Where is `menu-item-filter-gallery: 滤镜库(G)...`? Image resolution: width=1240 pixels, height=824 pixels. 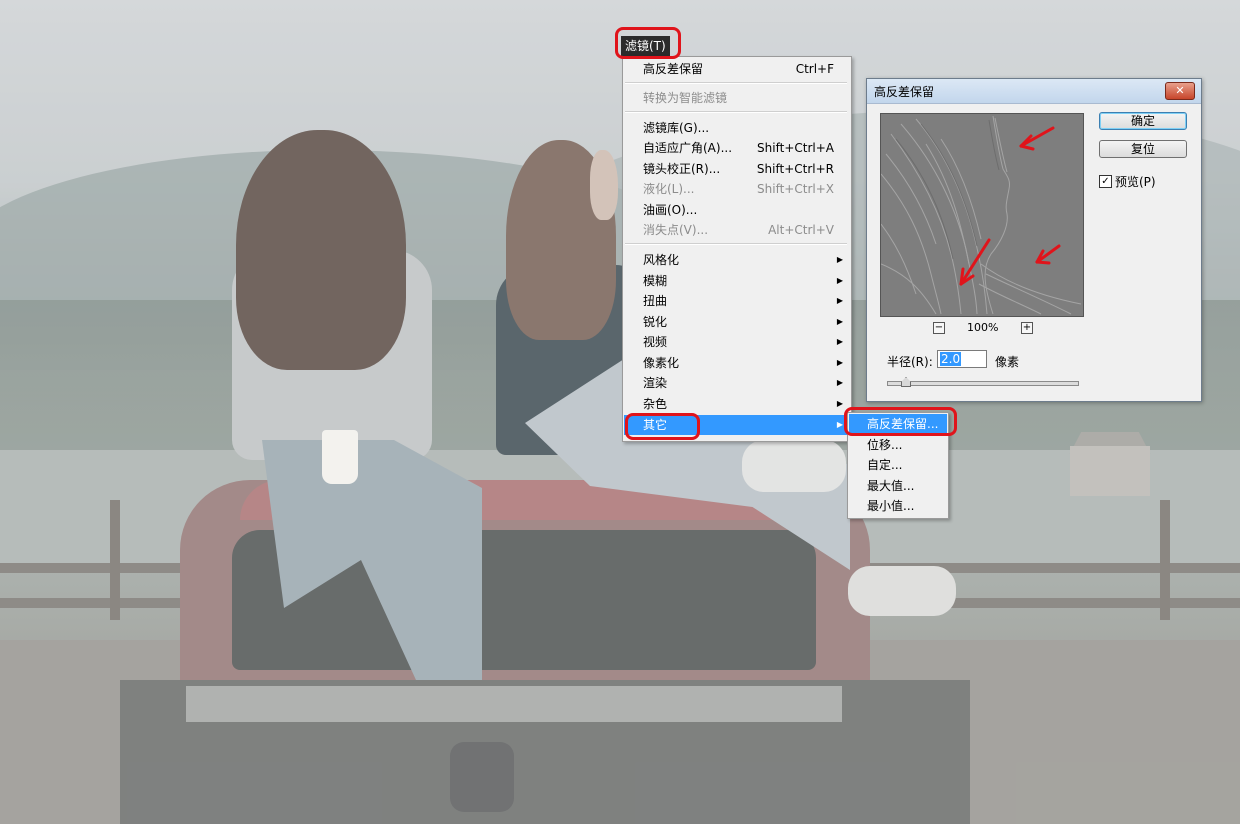
menu-item-filter-gallery: 滤镜库(G)... is located at coordinates (737, 128).